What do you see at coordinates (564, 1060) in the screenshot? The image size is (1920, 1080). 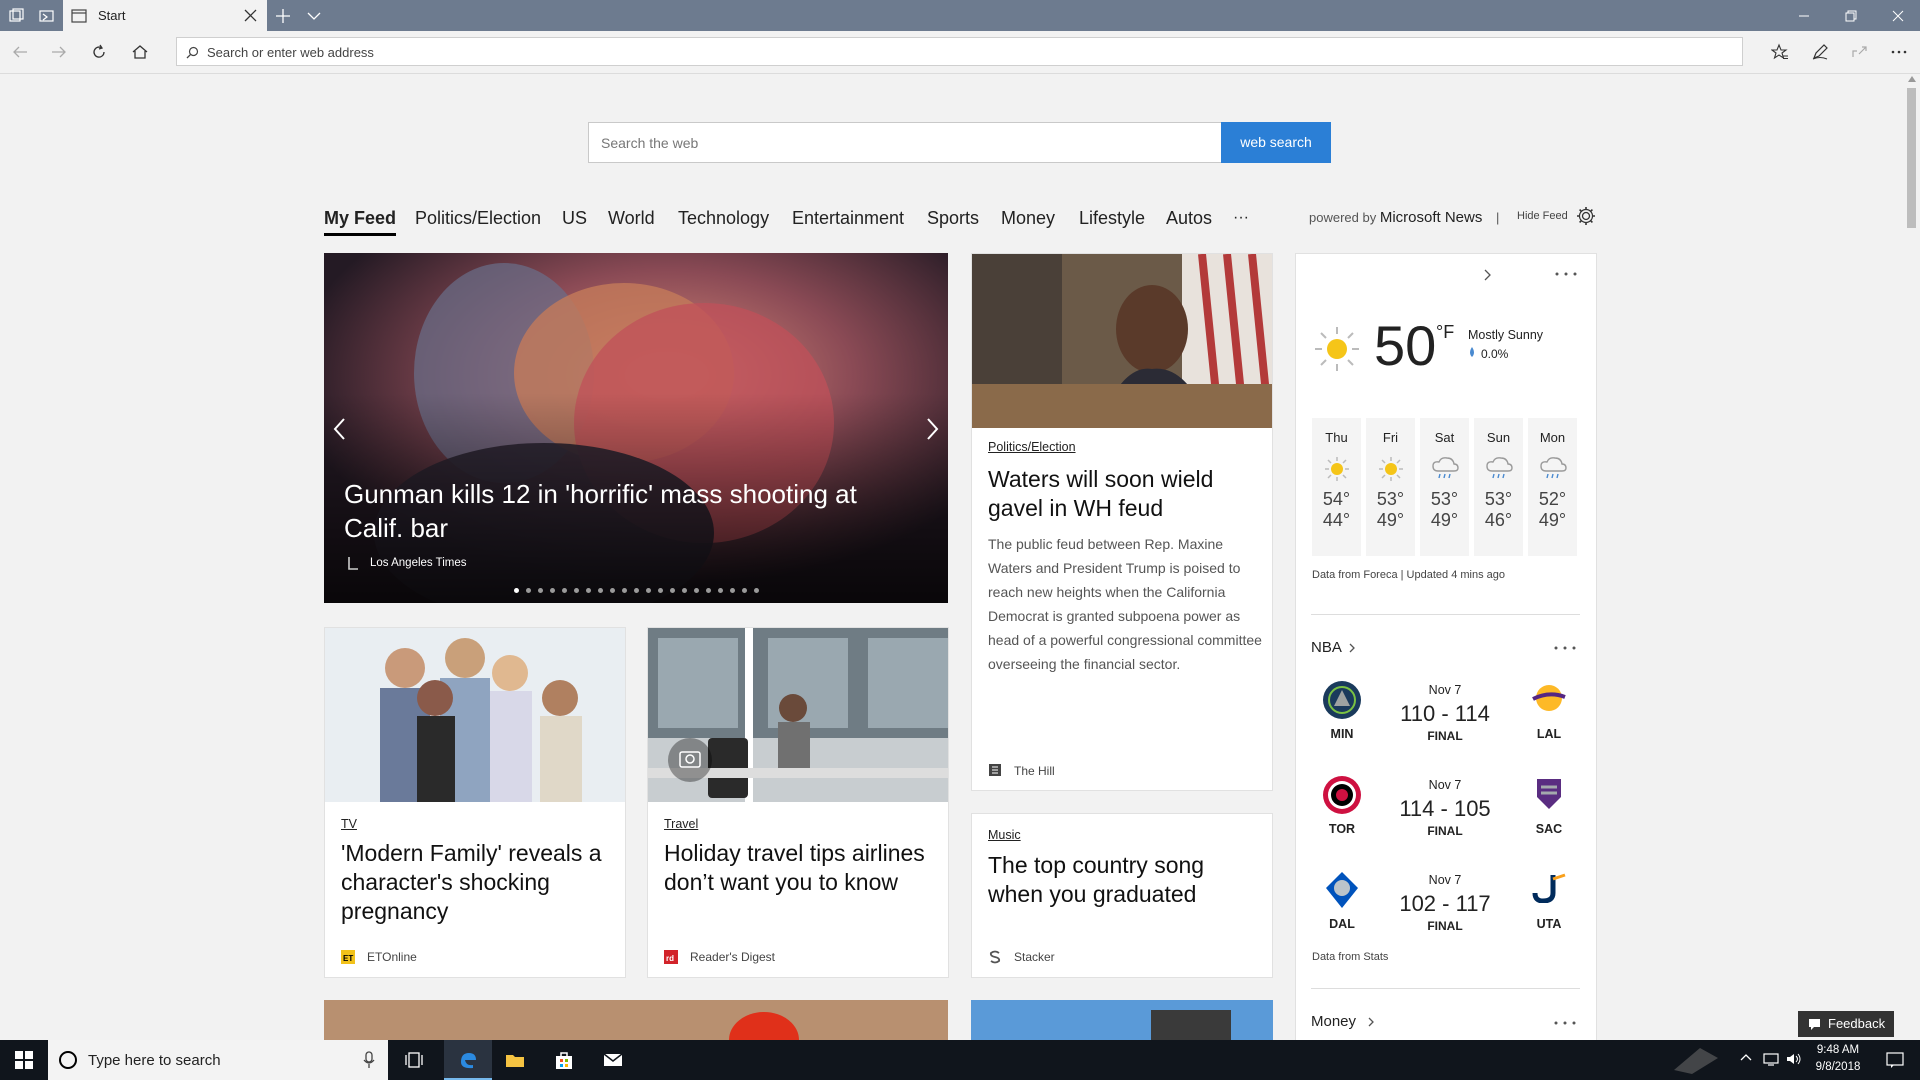 I see `store-icon` at bounding box center [564, 1060].